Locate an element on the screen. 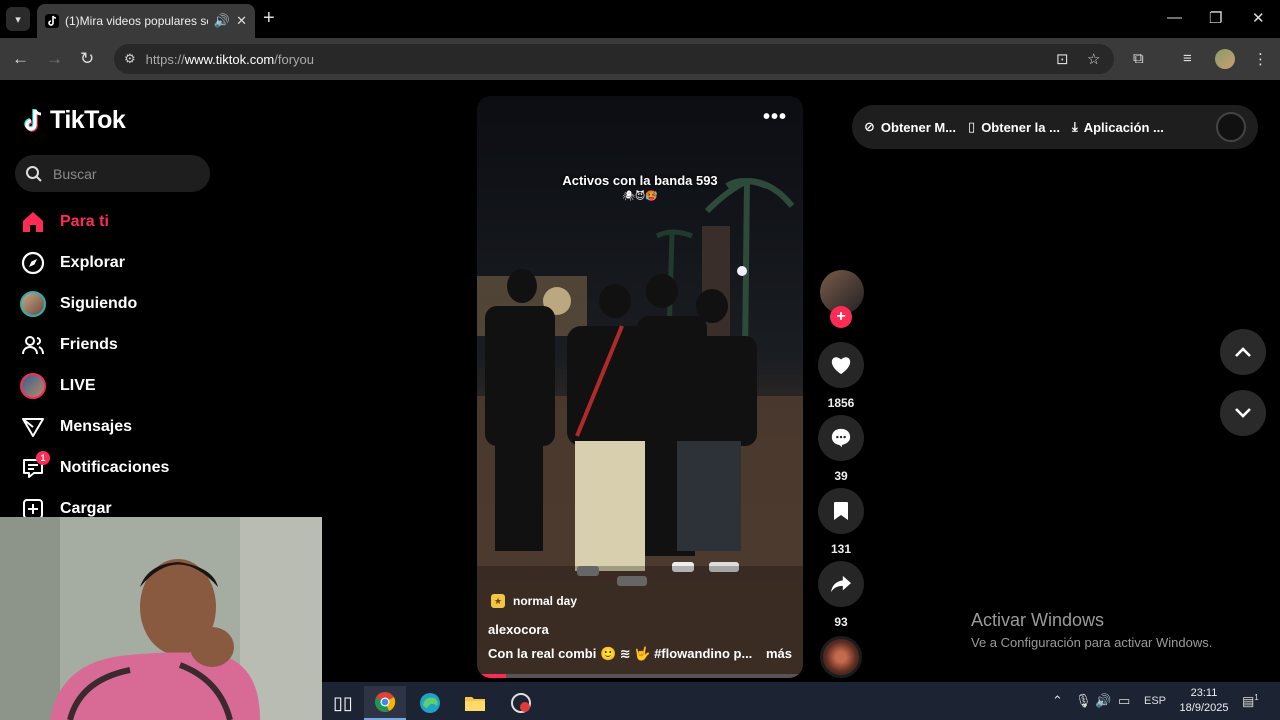 The width and height of the screenshot is (1280, 720). comment-icon is located at coordinates (841, 438).